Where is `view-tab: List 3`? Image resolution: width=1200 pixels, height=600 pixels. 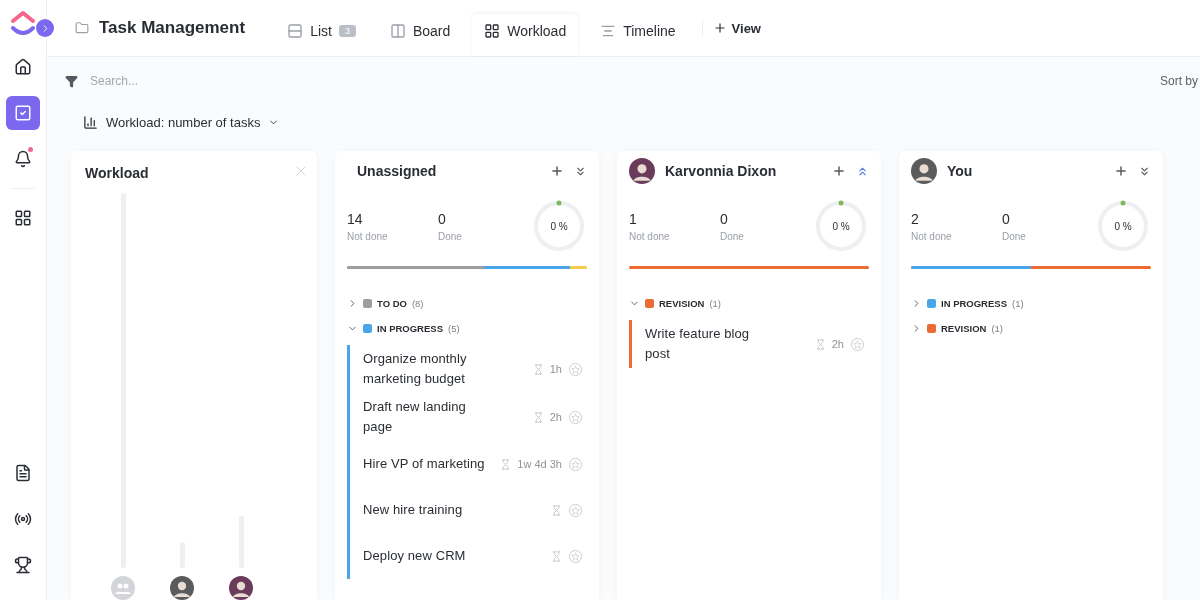
view-tab: List 3 is located at coordinates (321, 35).